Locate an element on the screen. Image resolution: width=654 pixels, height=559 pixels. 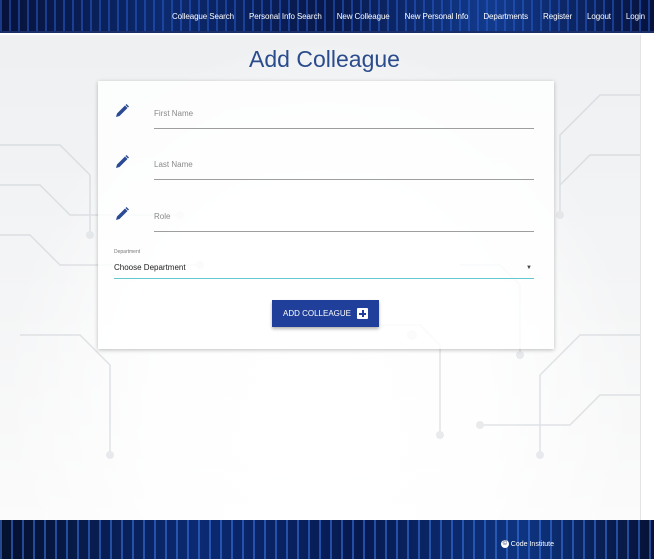
department-selected-value: Choose Department is located at coordinates (150, 267).